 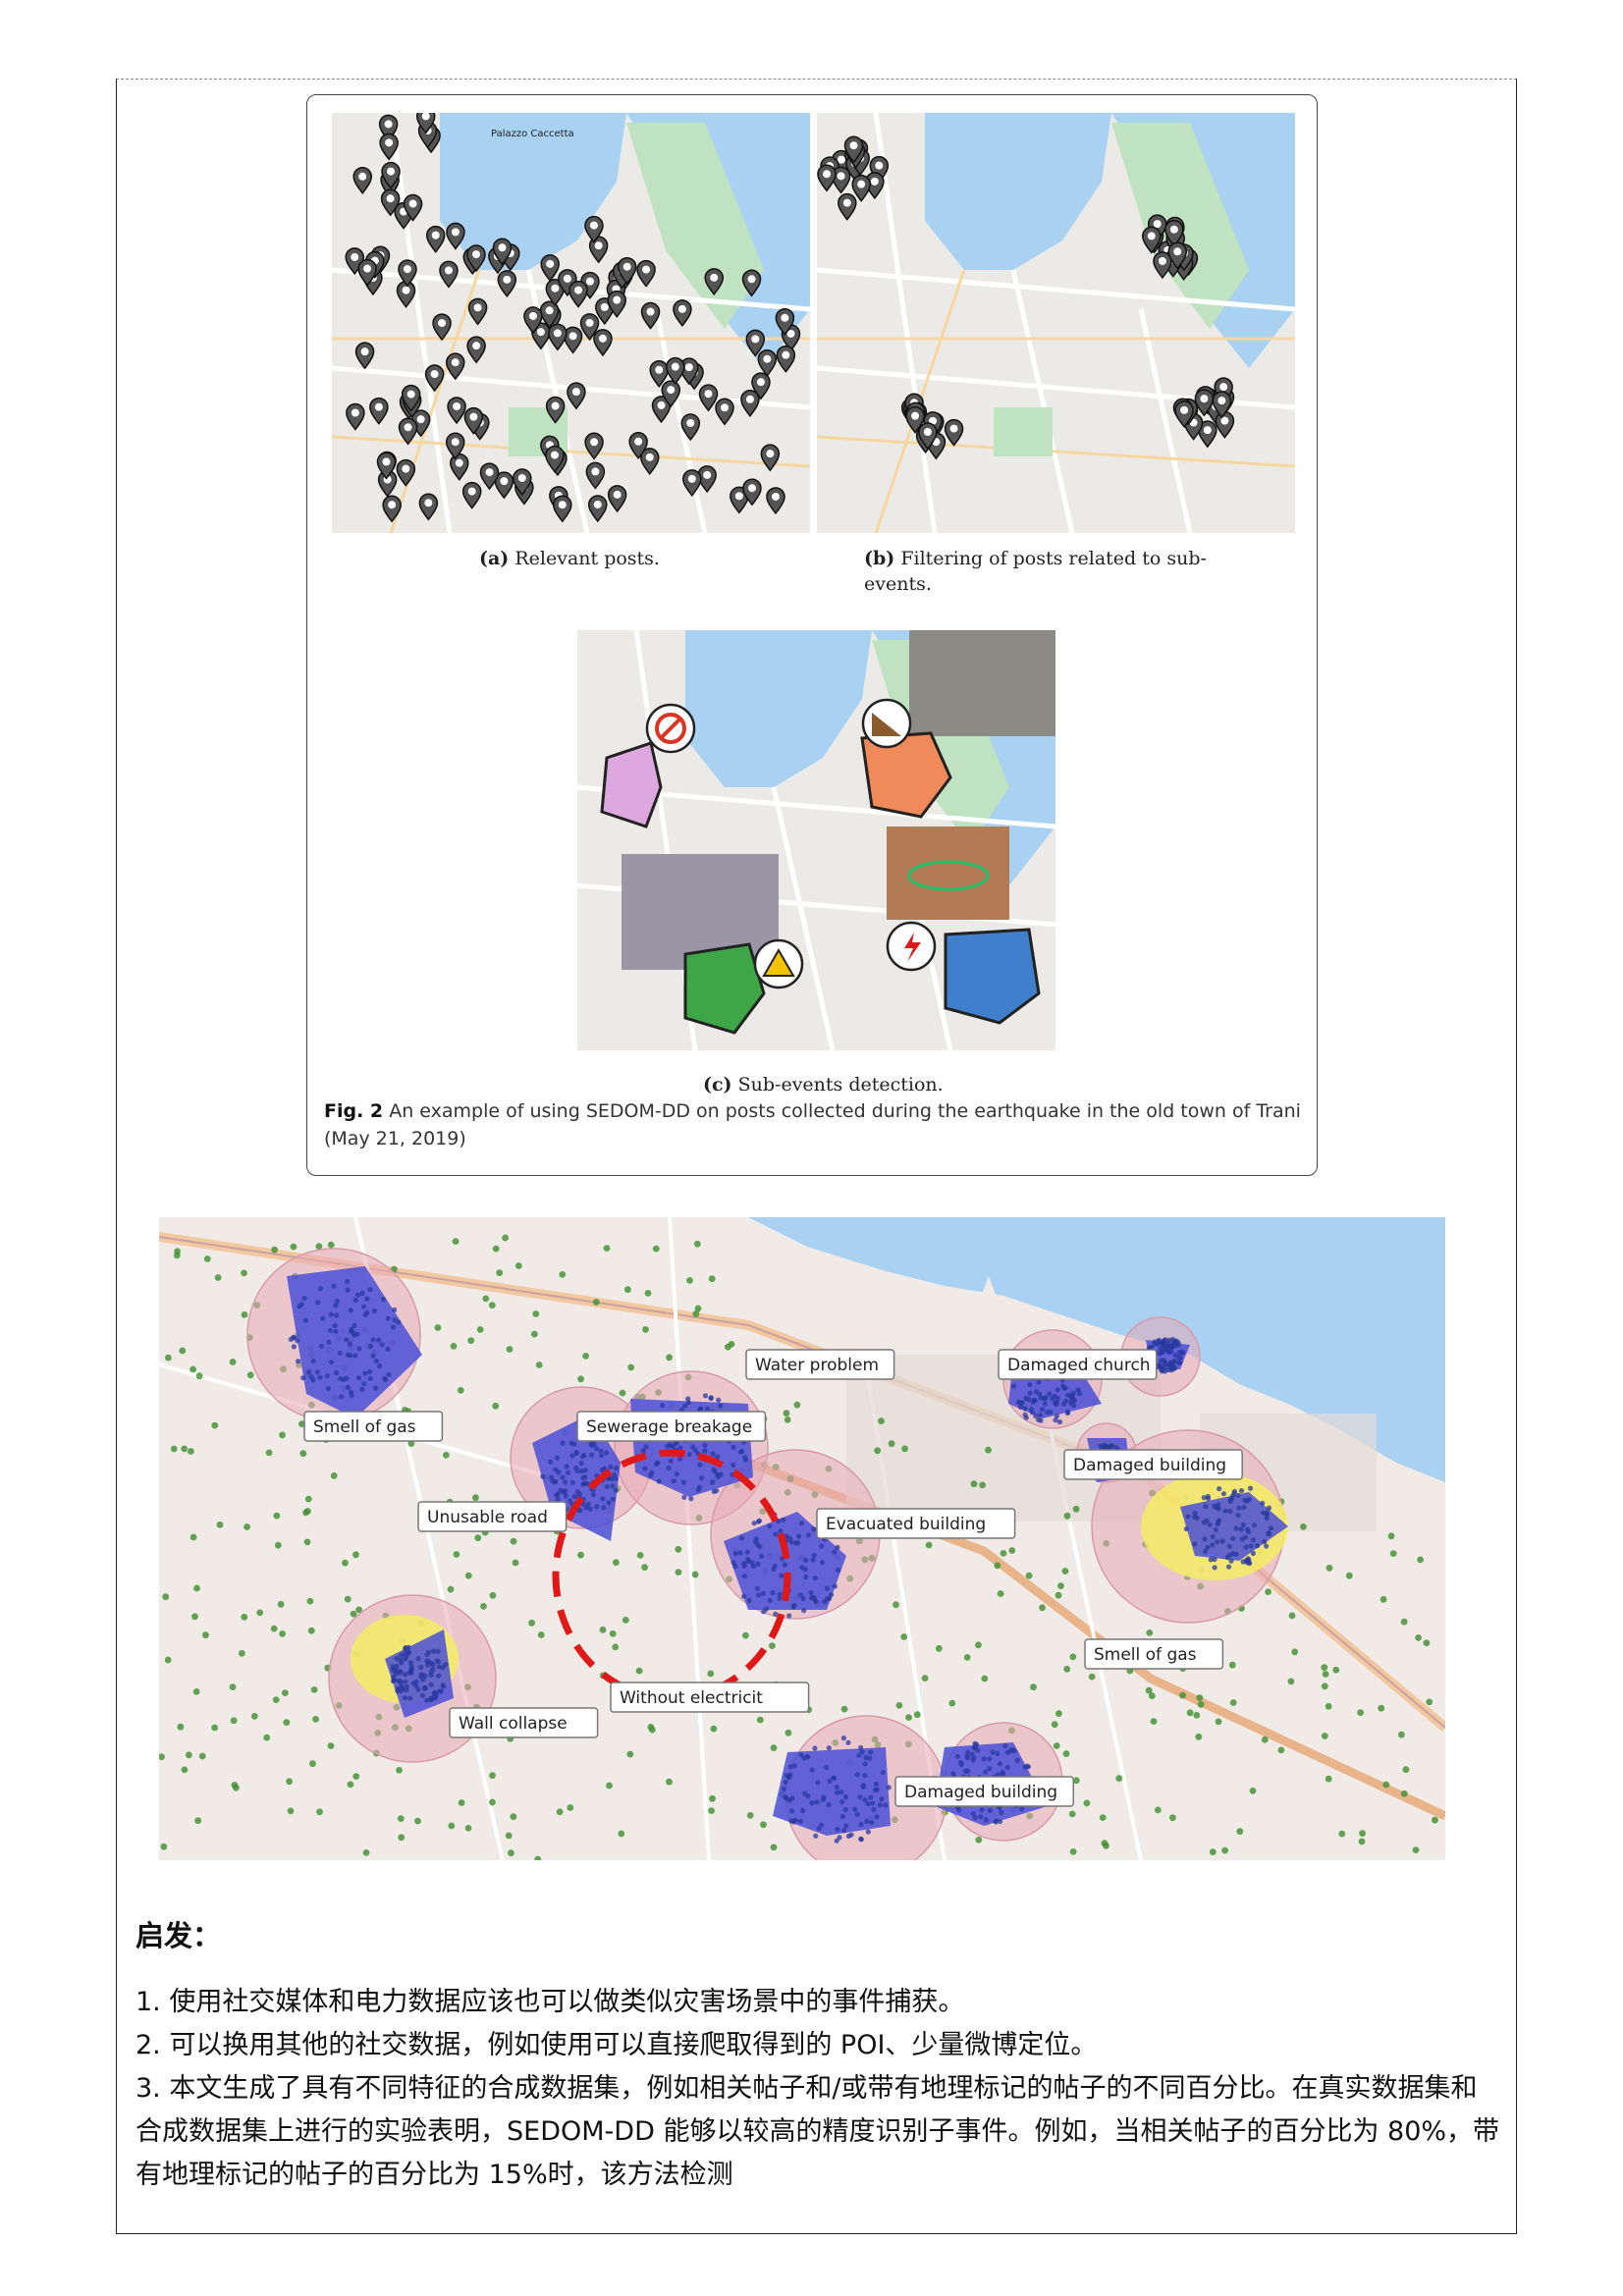 I want to click on map-filtered-posts, so click(x=1056, y=323).